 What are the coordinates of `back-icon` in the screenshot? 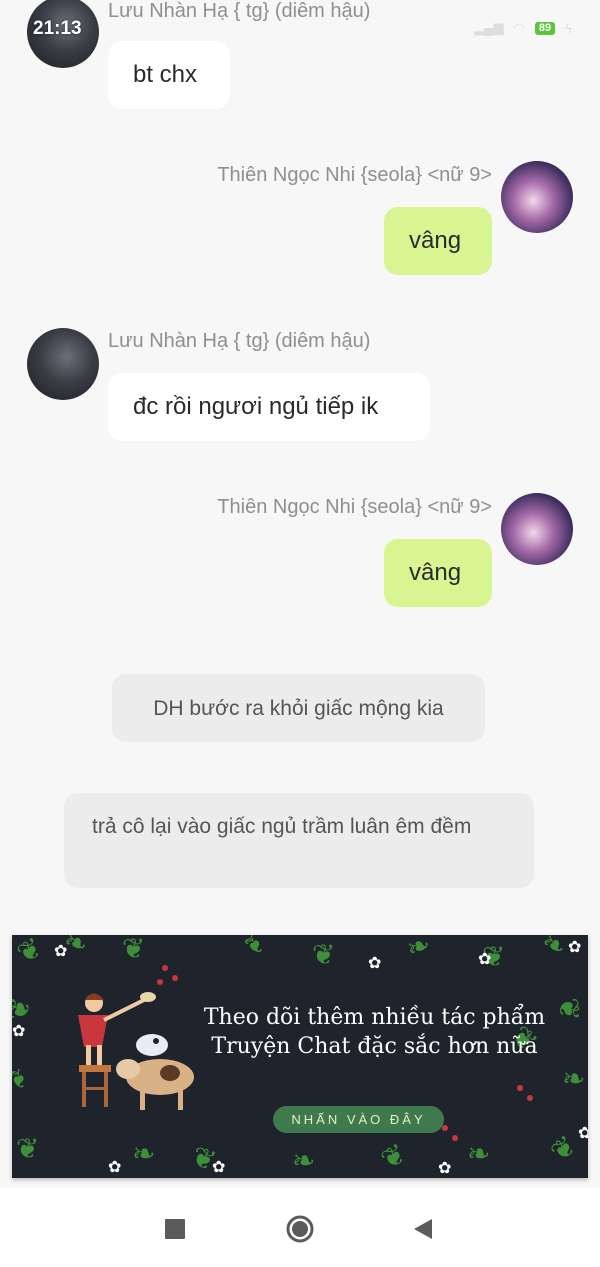 It's located at (423, 1229).